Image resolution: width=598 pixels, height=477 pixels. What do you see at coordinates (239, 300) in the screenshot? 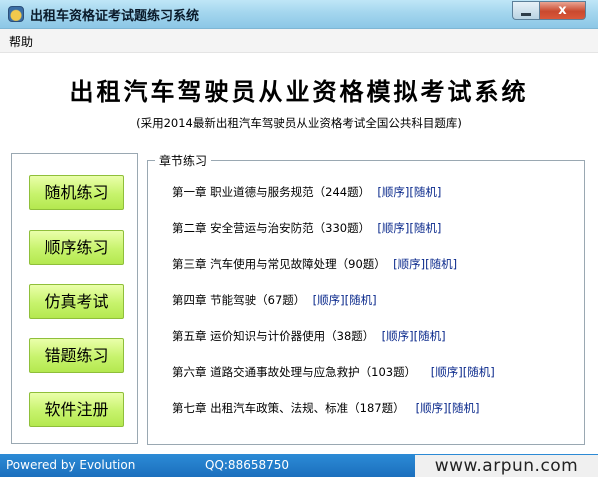
I see `chapter-title: 第四章 节能驾驶（67题）` at bounding box center [239, 300].